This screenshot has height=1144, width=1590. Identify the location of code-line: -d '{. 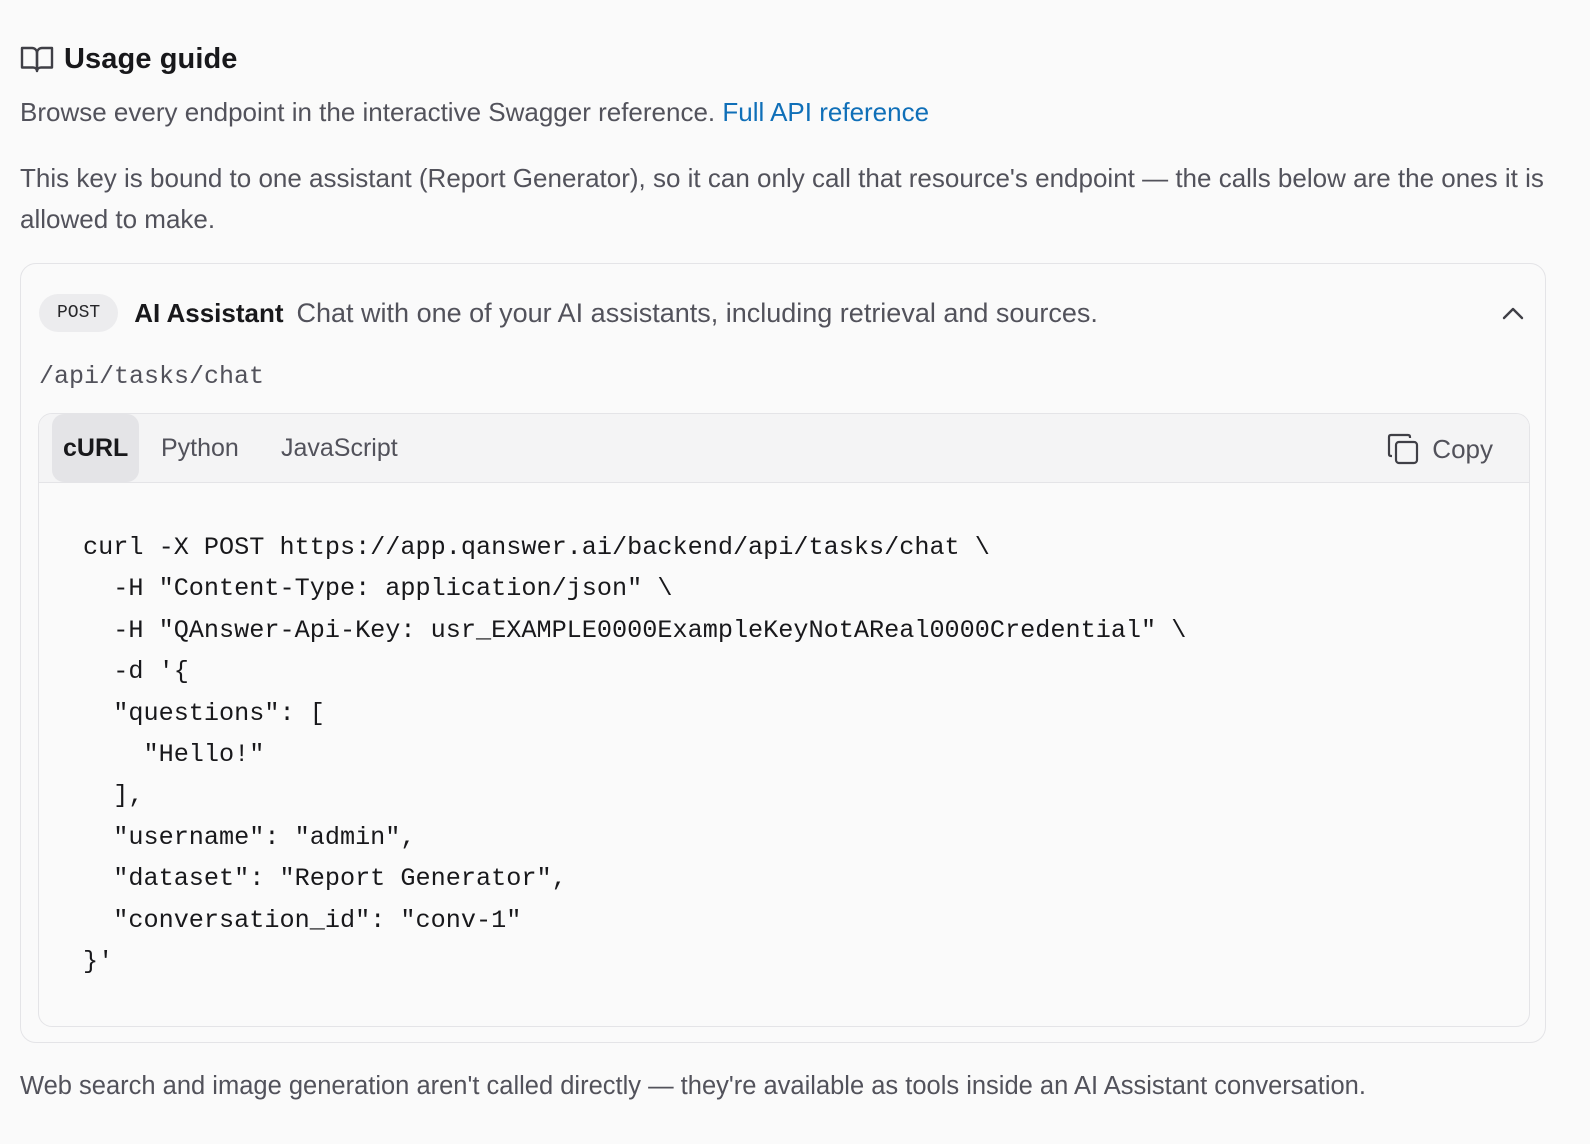
(136, 672).